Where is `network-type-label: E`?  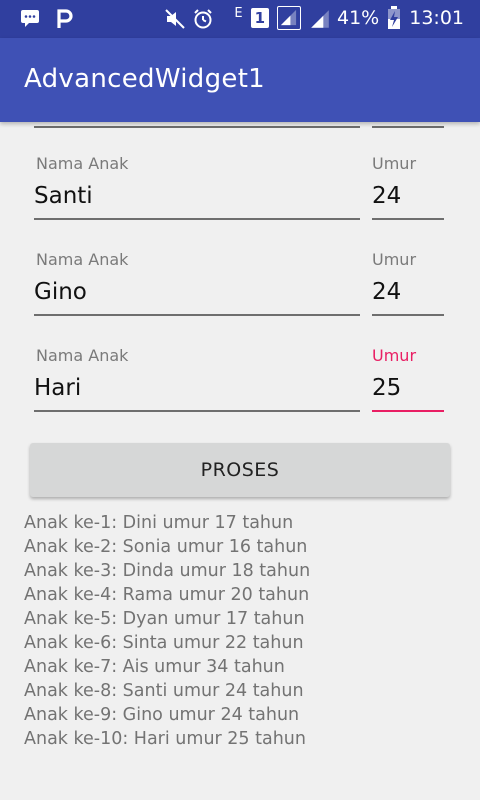
network-type-label: E is located at coordinates (238, 13).